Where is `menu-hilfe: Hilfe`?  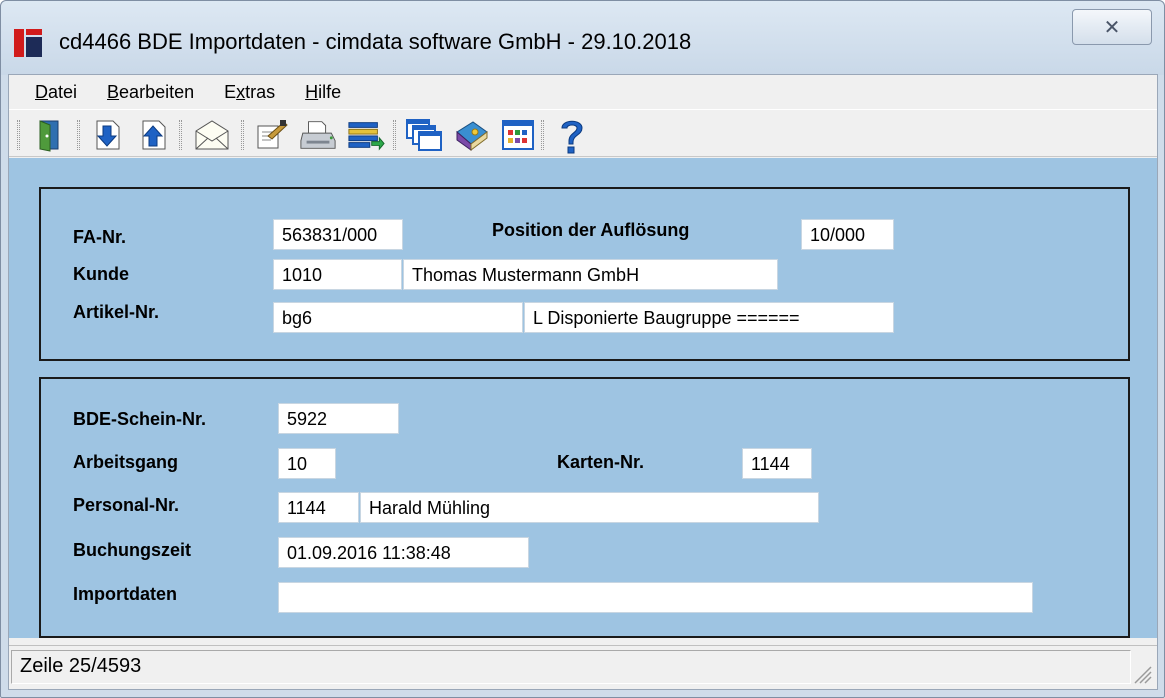
menu-hilfe: Hilfe is located at coordinates (323, 92).